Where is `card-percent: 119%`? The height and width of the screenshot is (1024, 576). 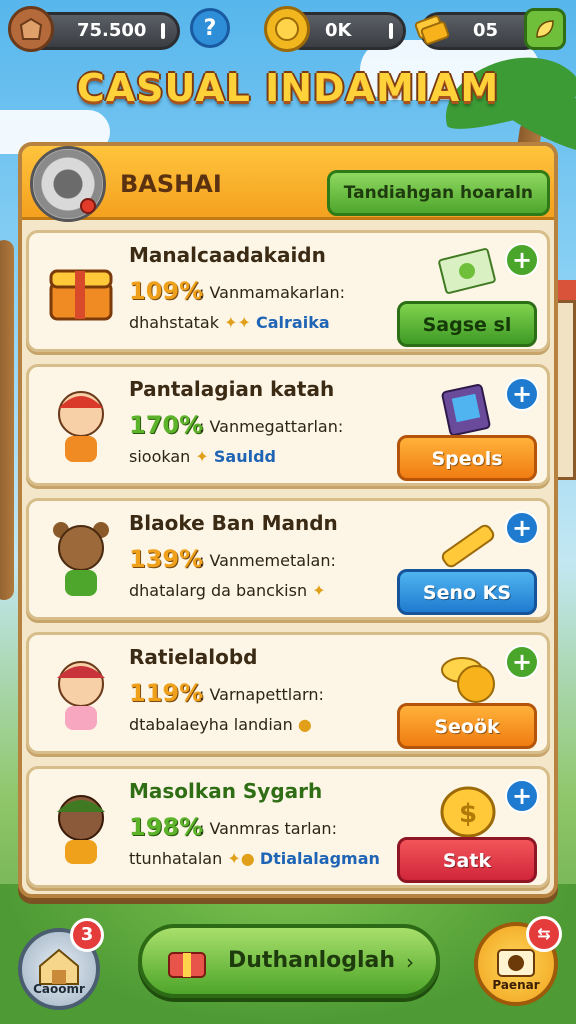
card-percent: 119% is located at coordinates (166, 693).